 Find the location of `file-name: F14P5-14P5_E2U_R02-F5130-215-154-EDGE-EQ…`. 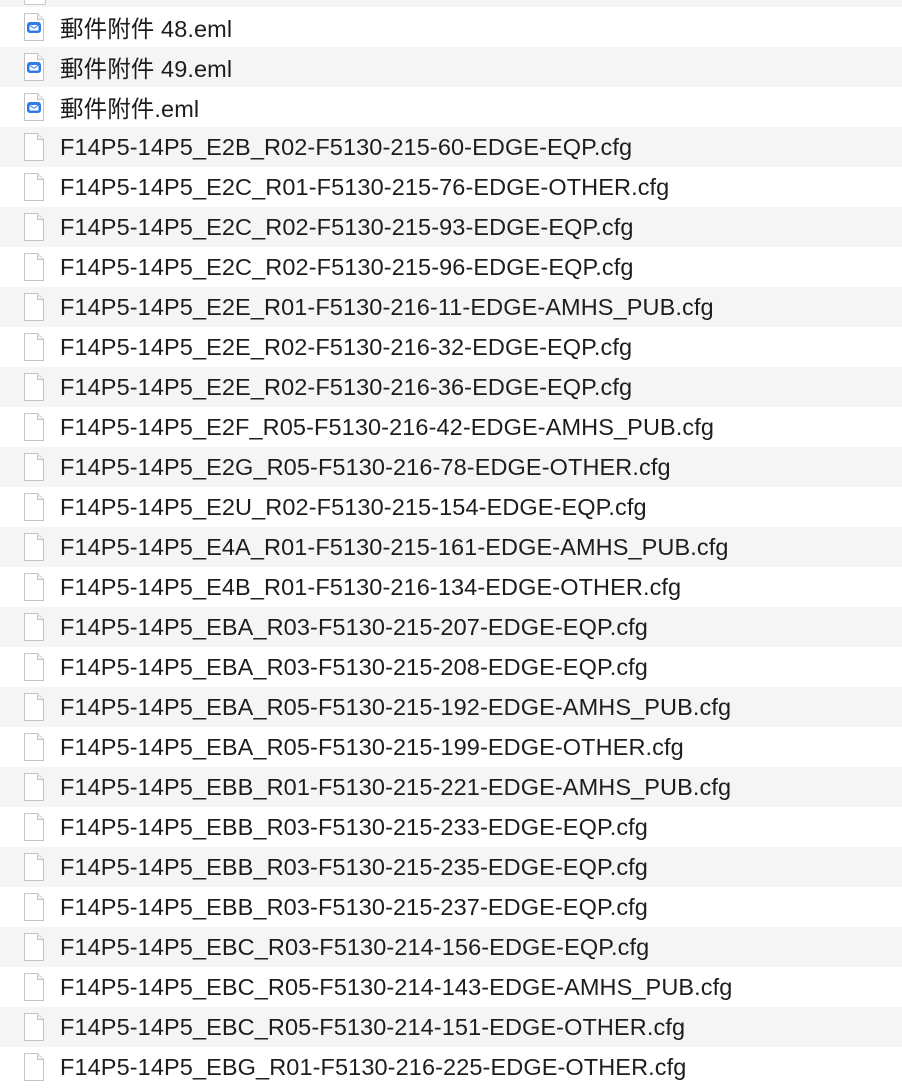

file-name: F14P5-14P5_E2U_R02-F5130-215-154-EDGE-EQ… is located at coordinates (353, 506).